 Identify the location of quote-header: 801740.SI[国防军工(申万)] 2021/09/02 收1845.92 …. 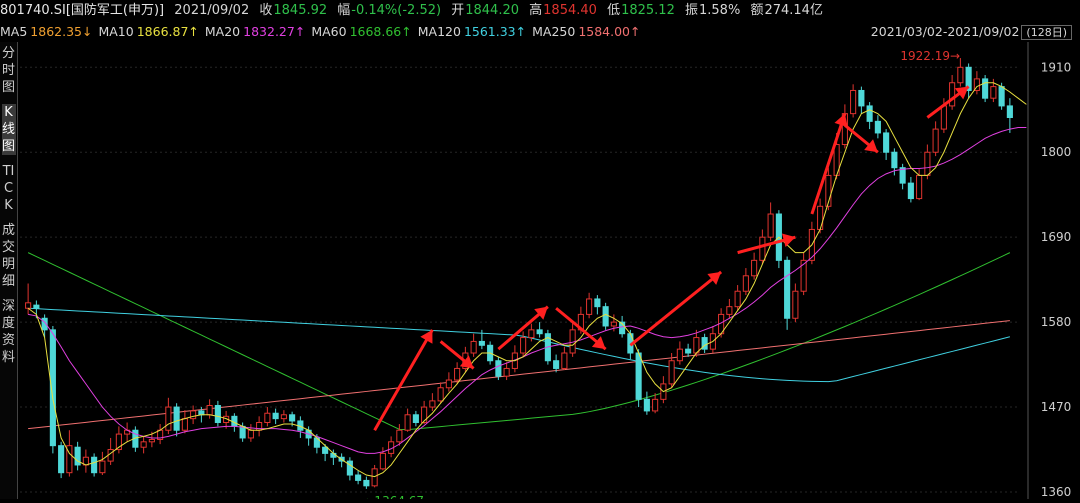
(540, 11).